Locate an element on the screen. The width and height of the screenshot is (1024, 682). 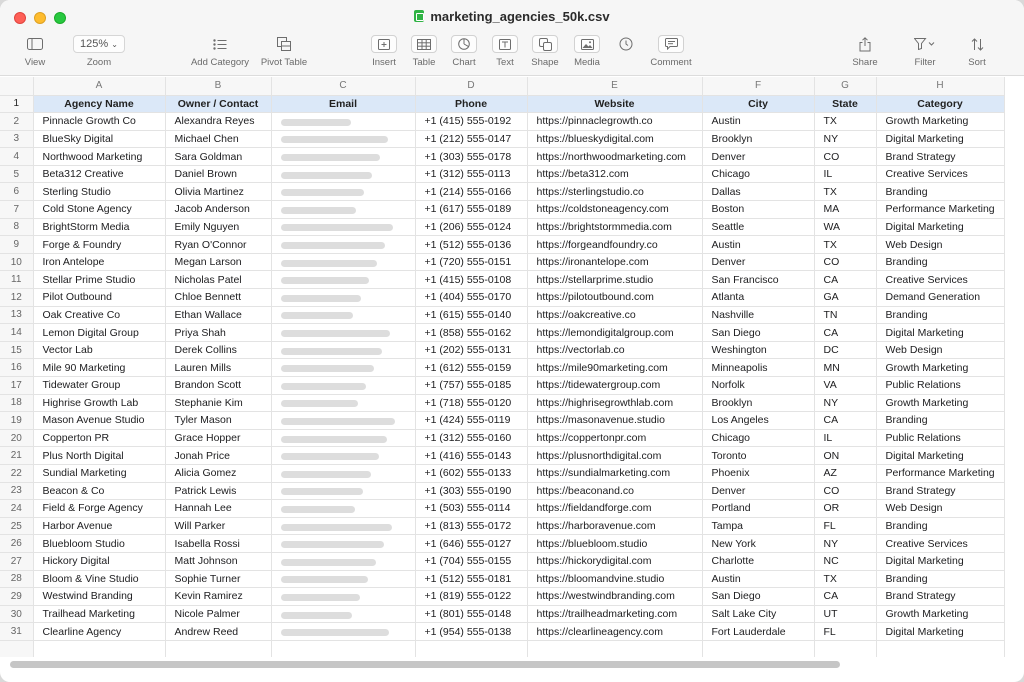
cell-f: Atlanta is located at coordinates (758, 297).